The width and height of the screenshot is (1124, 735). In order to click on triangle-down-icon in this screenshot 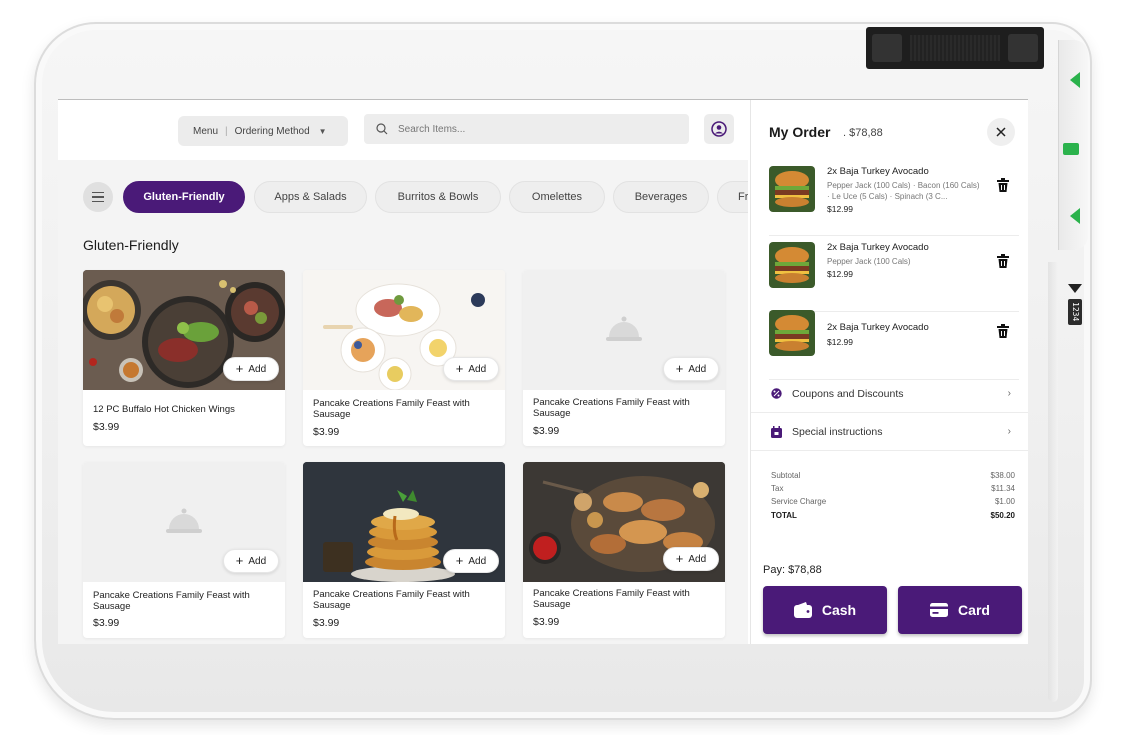, I will do `click(1075, 288)`.